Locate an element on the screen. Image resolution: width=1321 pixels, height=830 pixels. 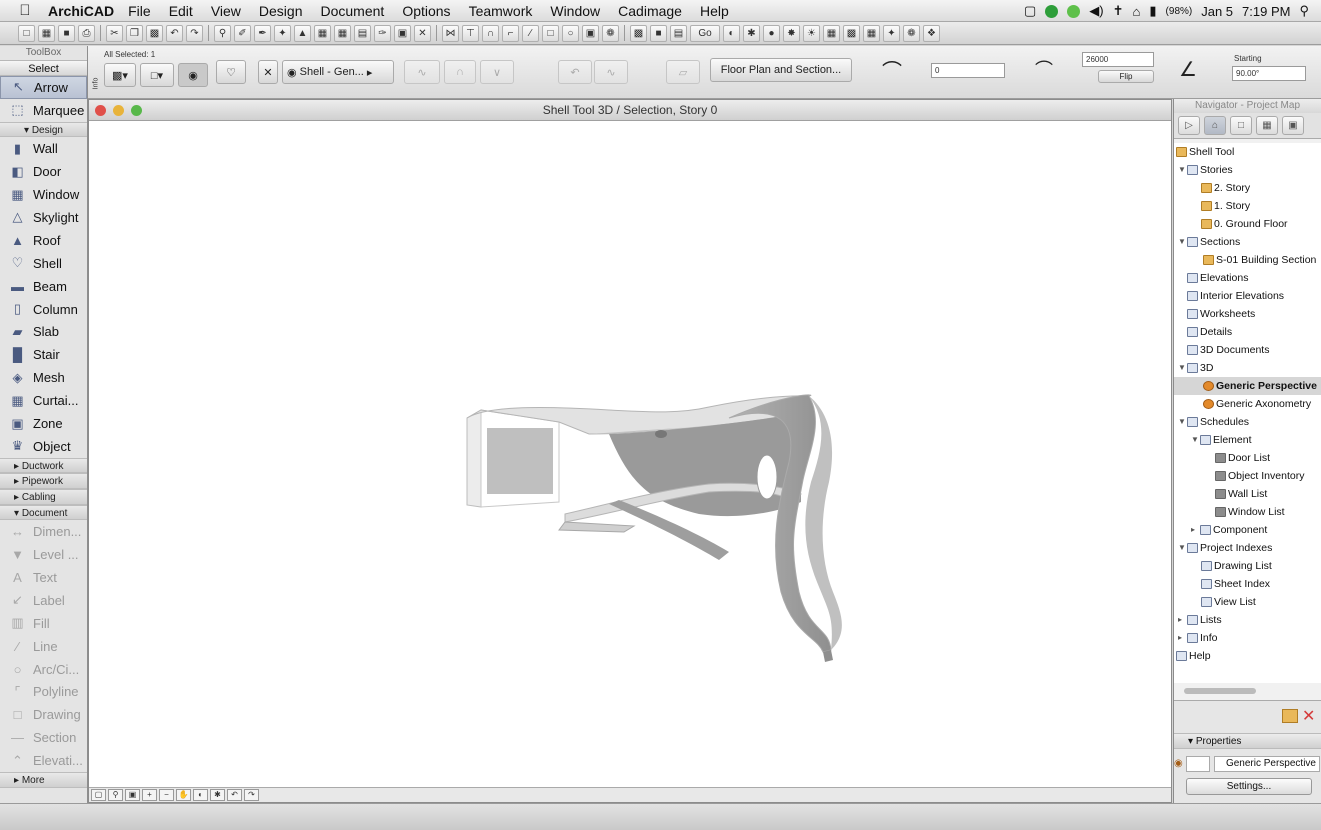
height-field: 26000 is located at coordinates (1118, 59).